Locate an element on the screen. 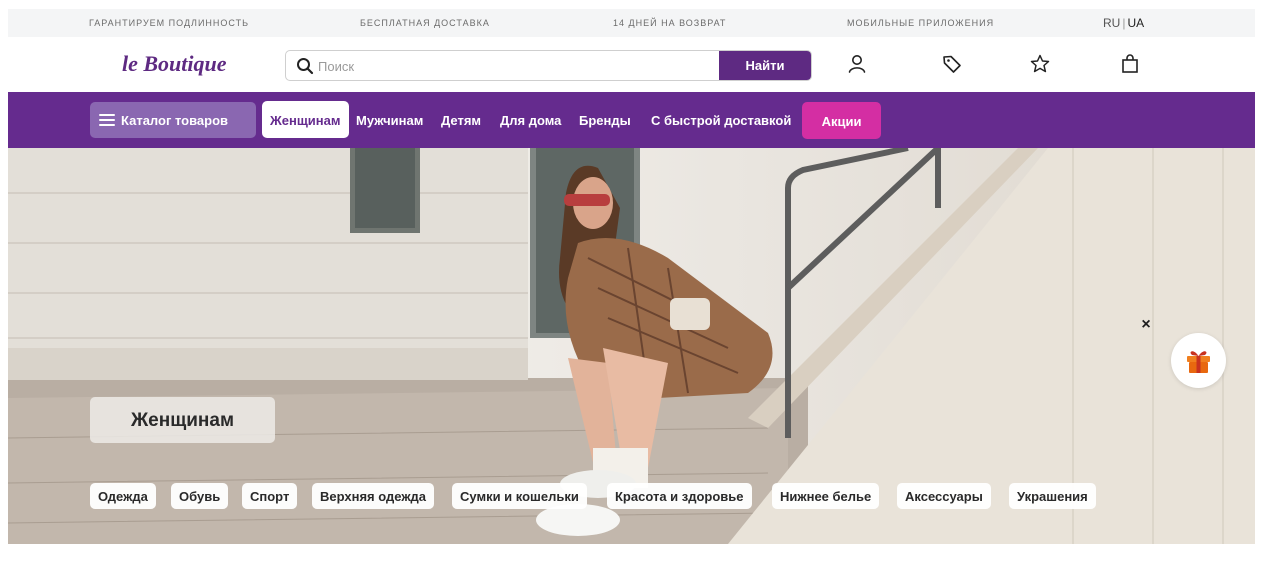 The width and height of the screenshot is (1262, 580). category-chip-bags: Сумки и кошельки is located at coordinates (519, 496).